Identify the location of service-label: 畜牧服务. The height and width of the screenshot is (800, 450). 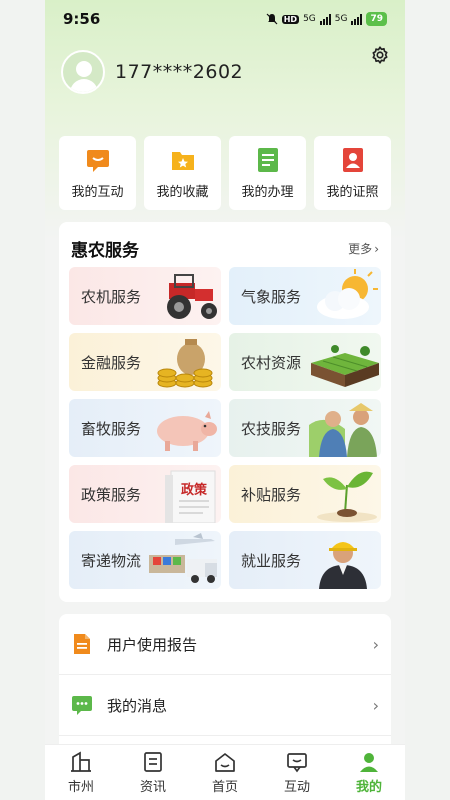
(111, 428).